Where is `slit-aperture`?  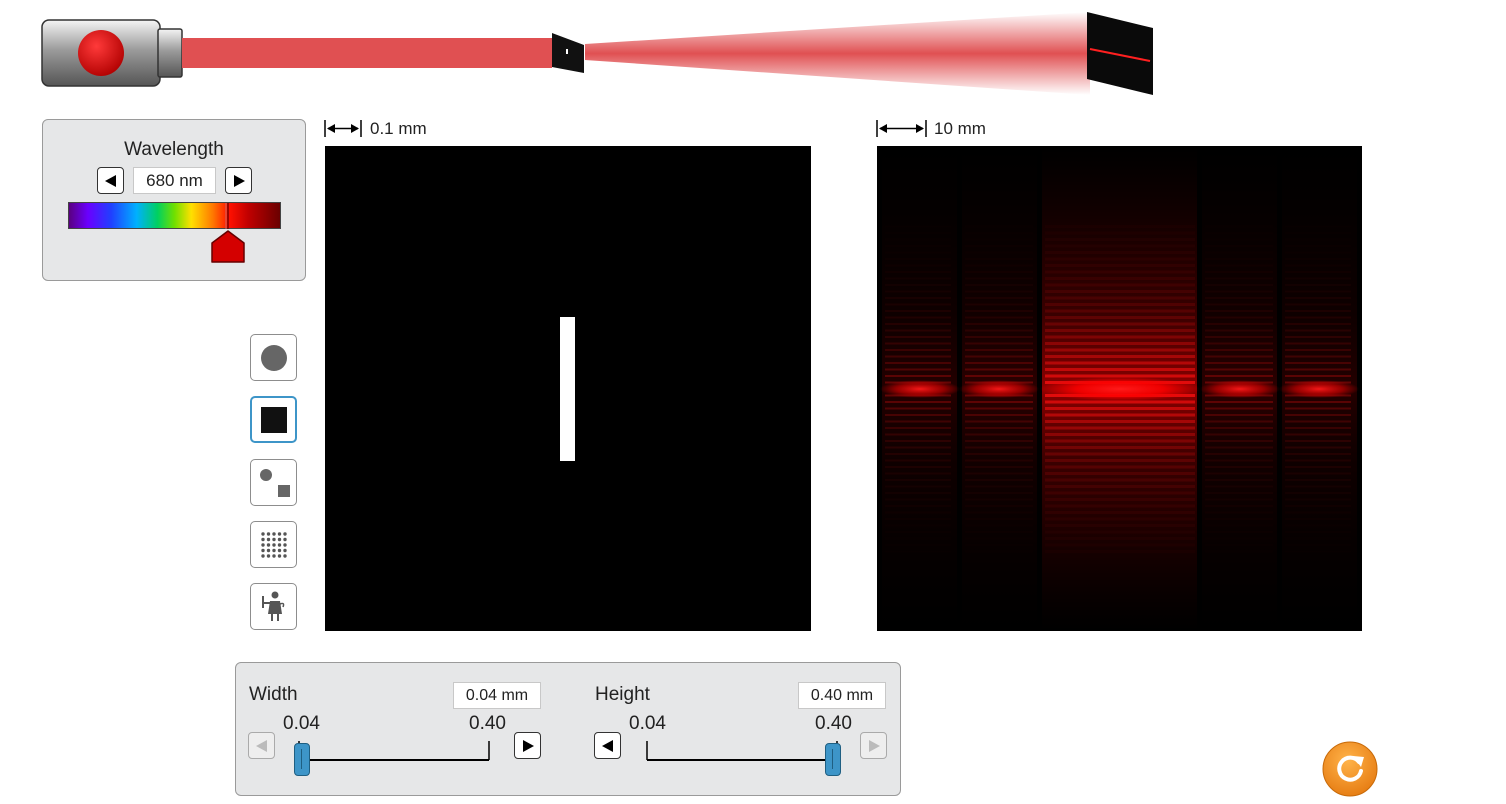
slit-aperture is located at coordinates (567, 389).